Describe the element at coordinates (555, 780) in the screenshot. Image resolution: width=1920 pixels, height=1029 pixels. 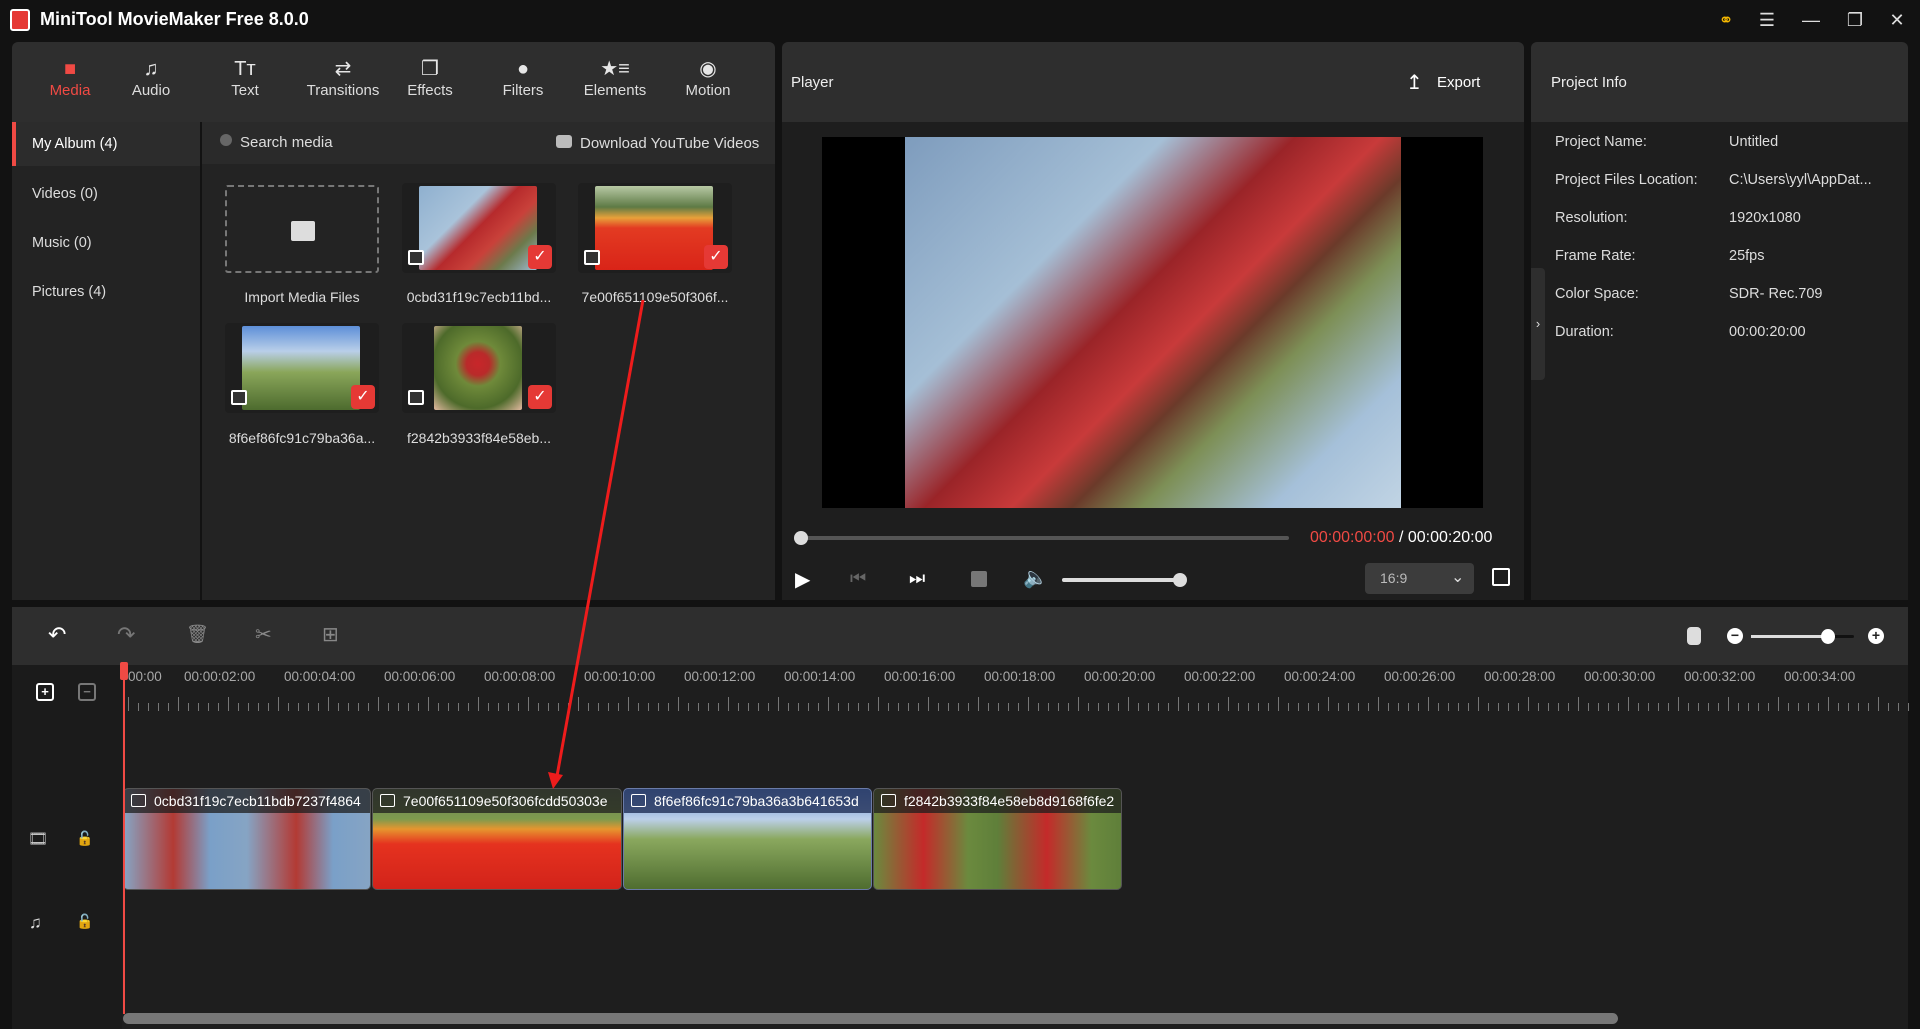
I see `arrow-head` at that location.